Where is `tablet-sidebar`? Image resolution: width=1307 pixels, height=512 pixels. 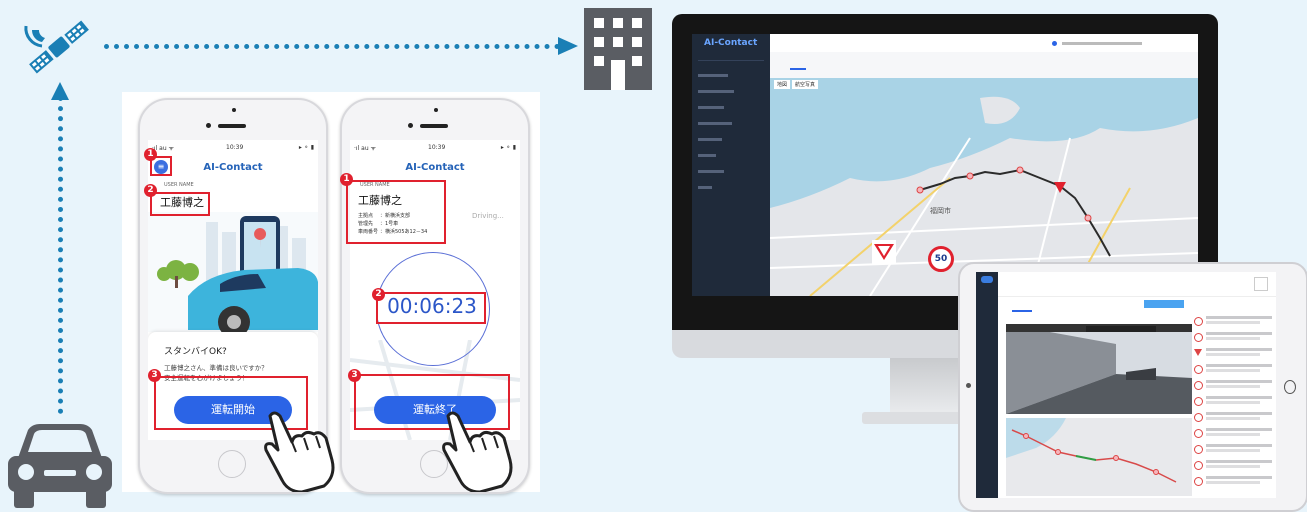 tablet-sidebar is located at coordinates (987, 385).